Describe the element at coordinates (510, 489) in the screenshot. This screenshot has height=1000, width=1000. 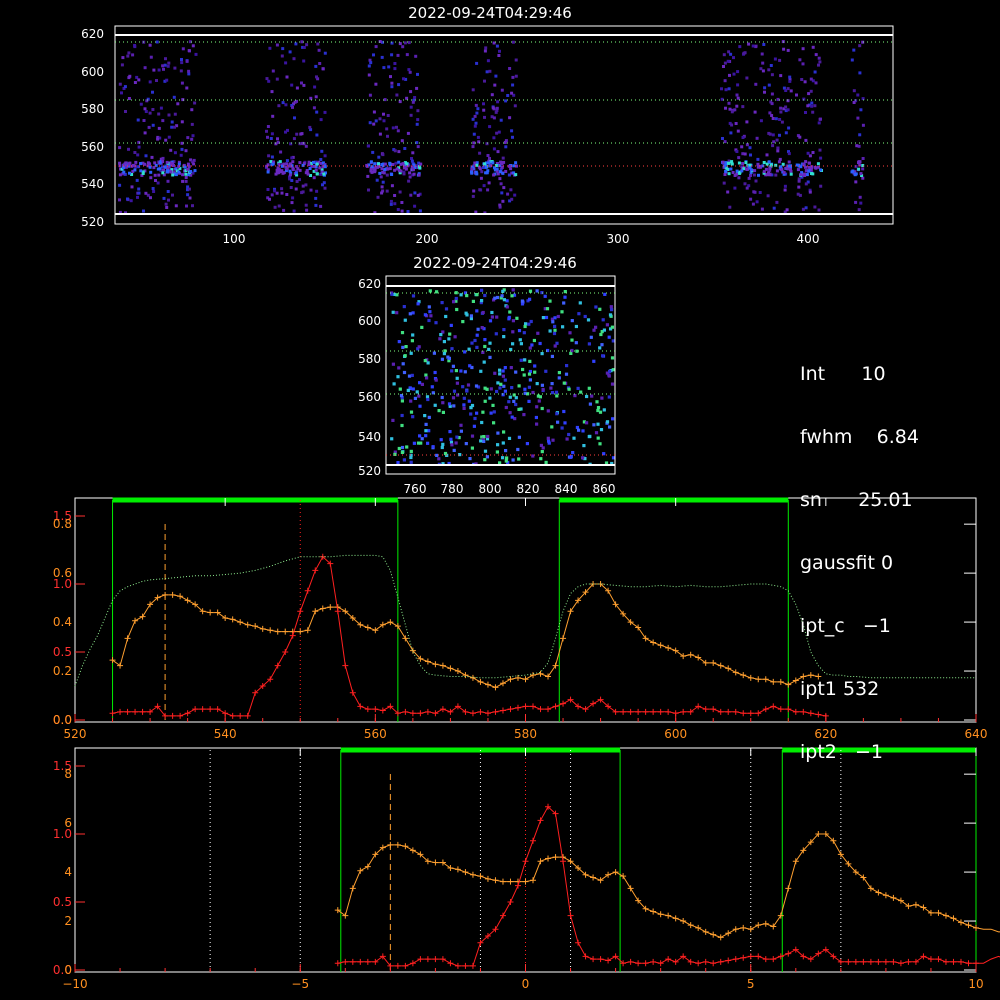
I see `zoom-x-ticks: 760 780 800 820 840 860` at that location.